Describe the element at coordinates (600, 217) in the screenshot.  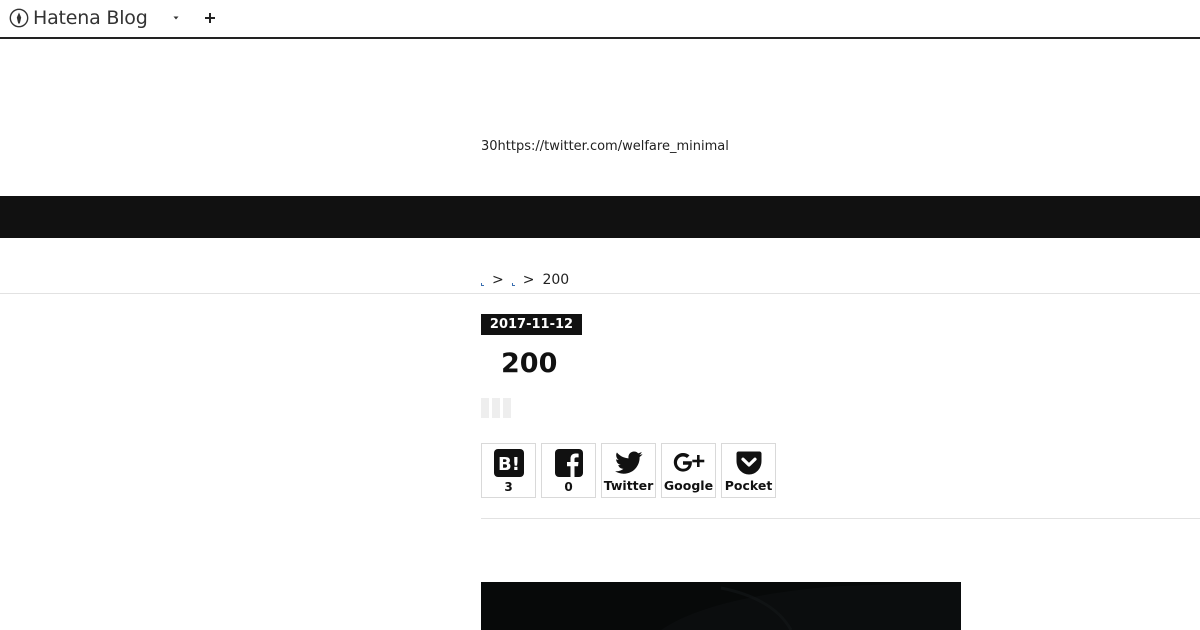
I see `blog-nav-band` at that location.